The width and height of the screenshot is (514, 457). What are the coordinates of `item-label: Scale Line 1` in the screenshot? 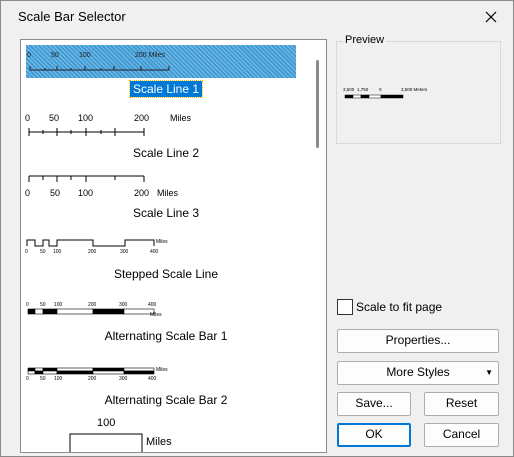 It's located at (166, 89).